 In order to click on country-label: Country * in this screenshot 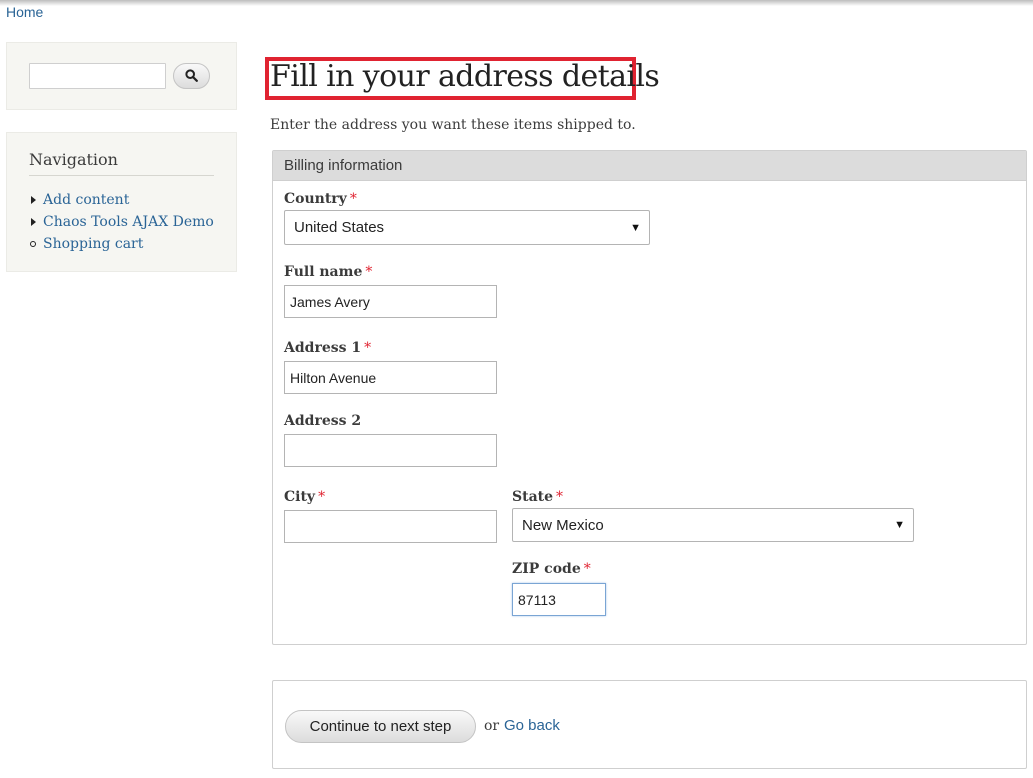, I will do `click(320, 199)`.